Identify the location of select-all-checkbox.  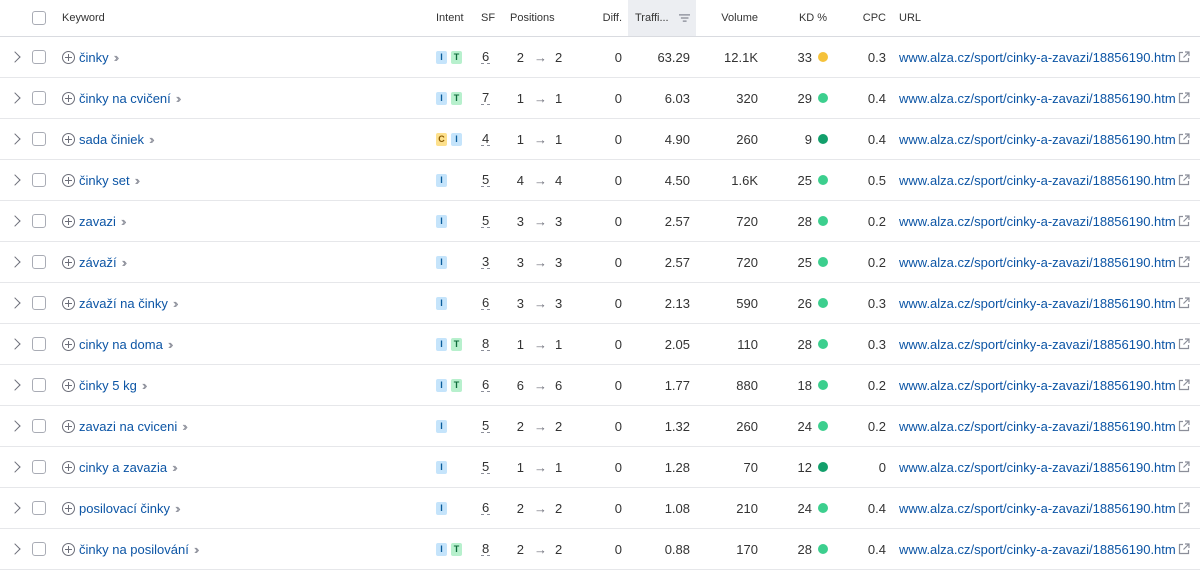
(39, 18).